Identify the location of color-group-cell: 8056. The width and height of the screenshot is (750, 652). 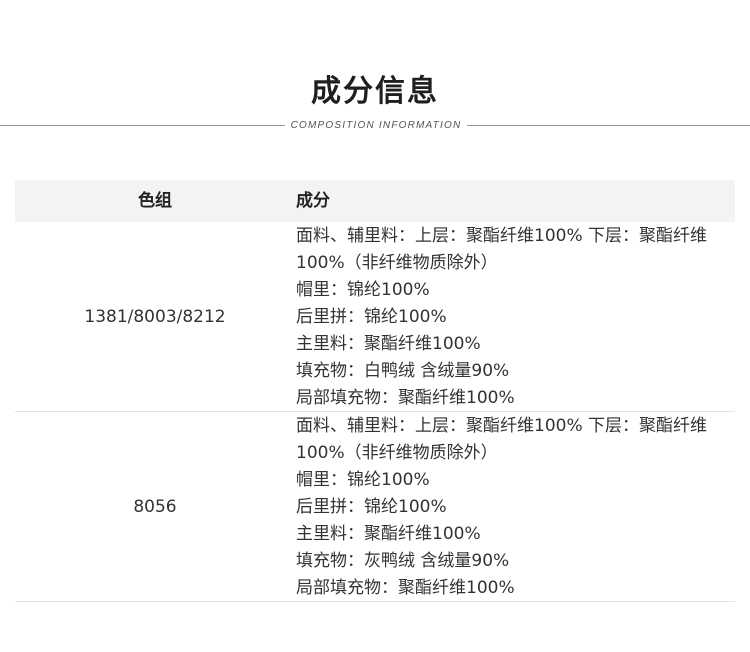
(155, 506).